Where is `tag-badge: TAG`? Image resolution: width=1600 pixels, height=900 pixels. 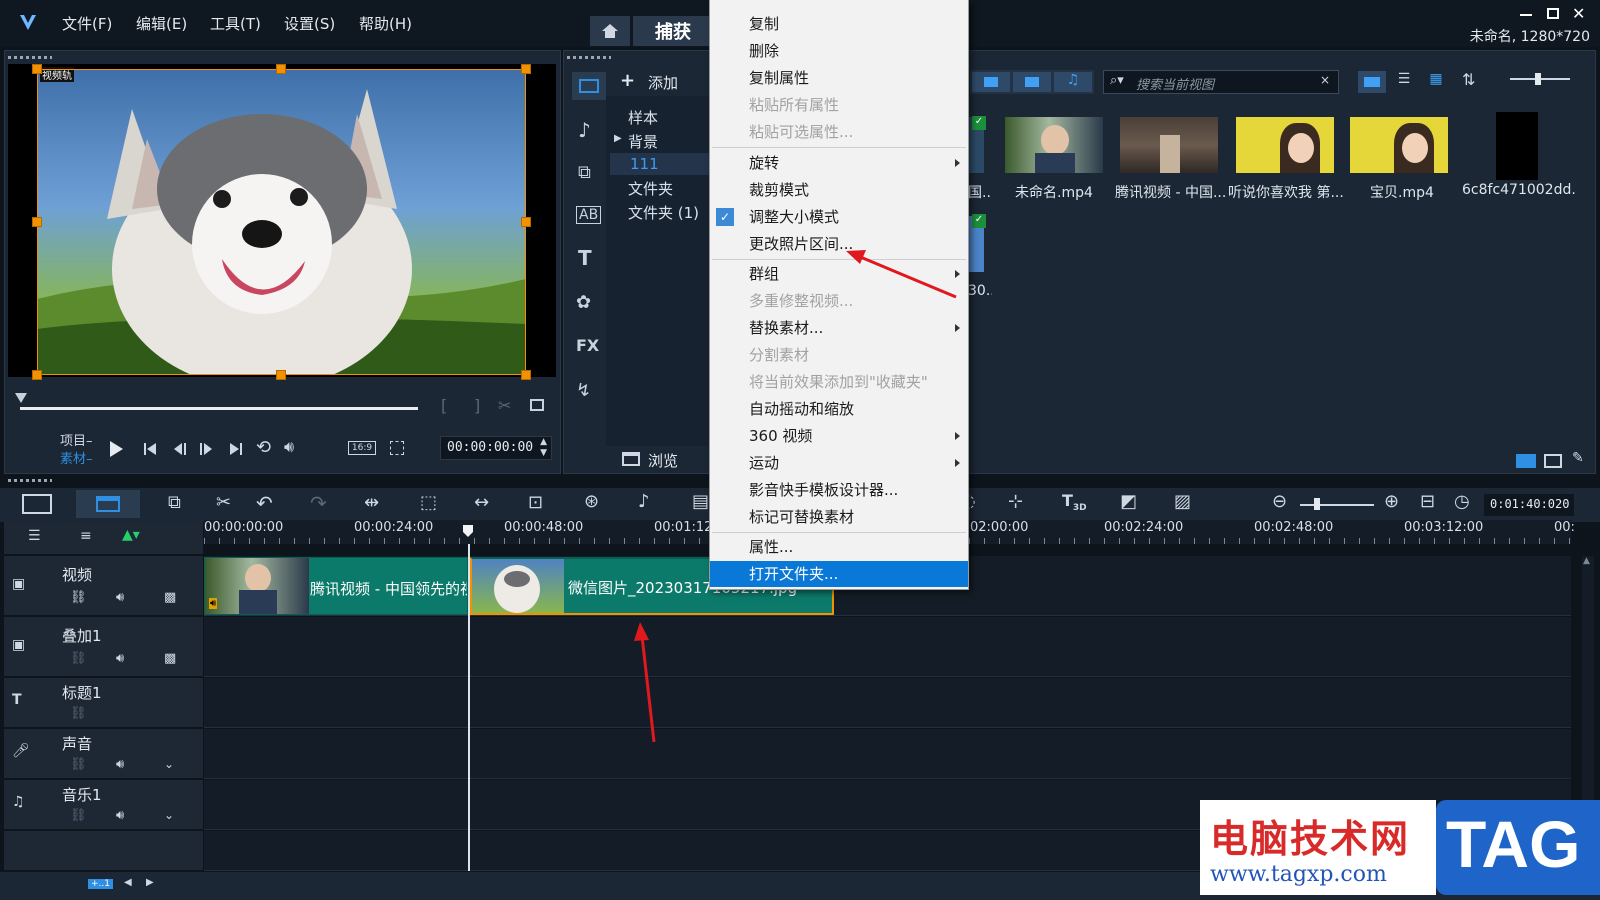 tag-badge: TAG is located at coordinates (1518, 847).